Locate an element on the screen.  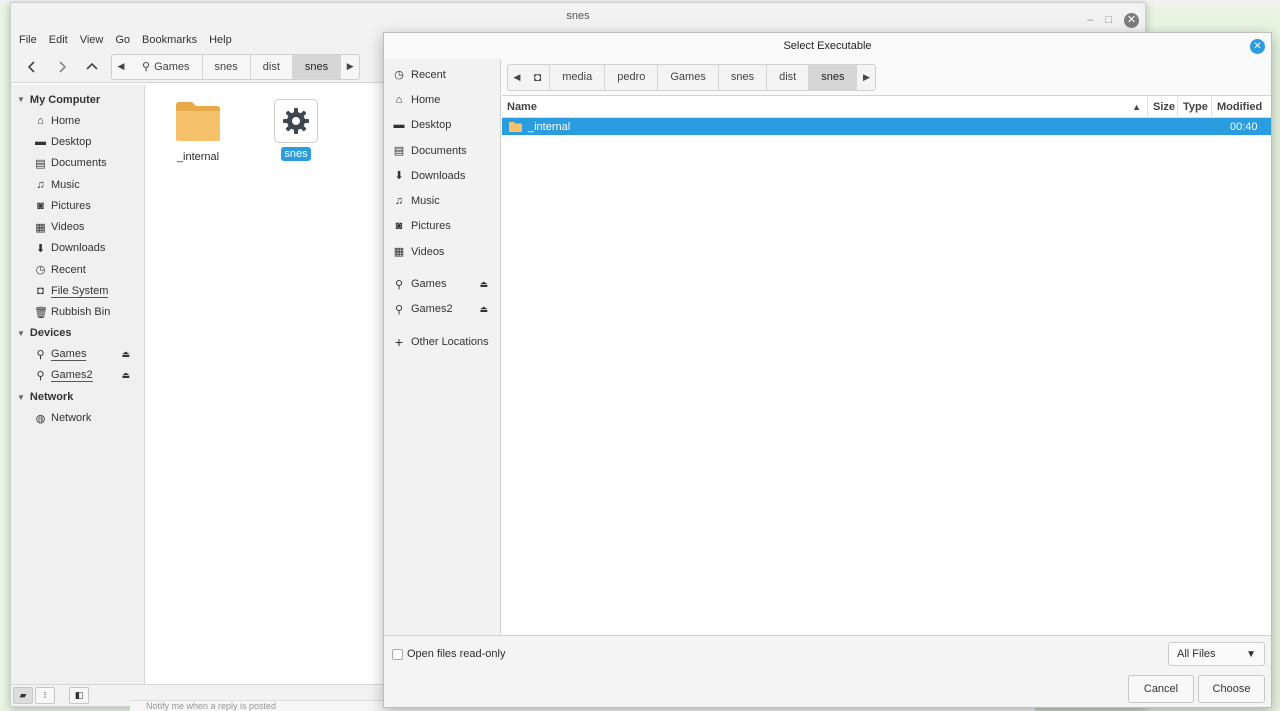
dialog-place-home: ⌂ Home is located at coordinates (442, 99).